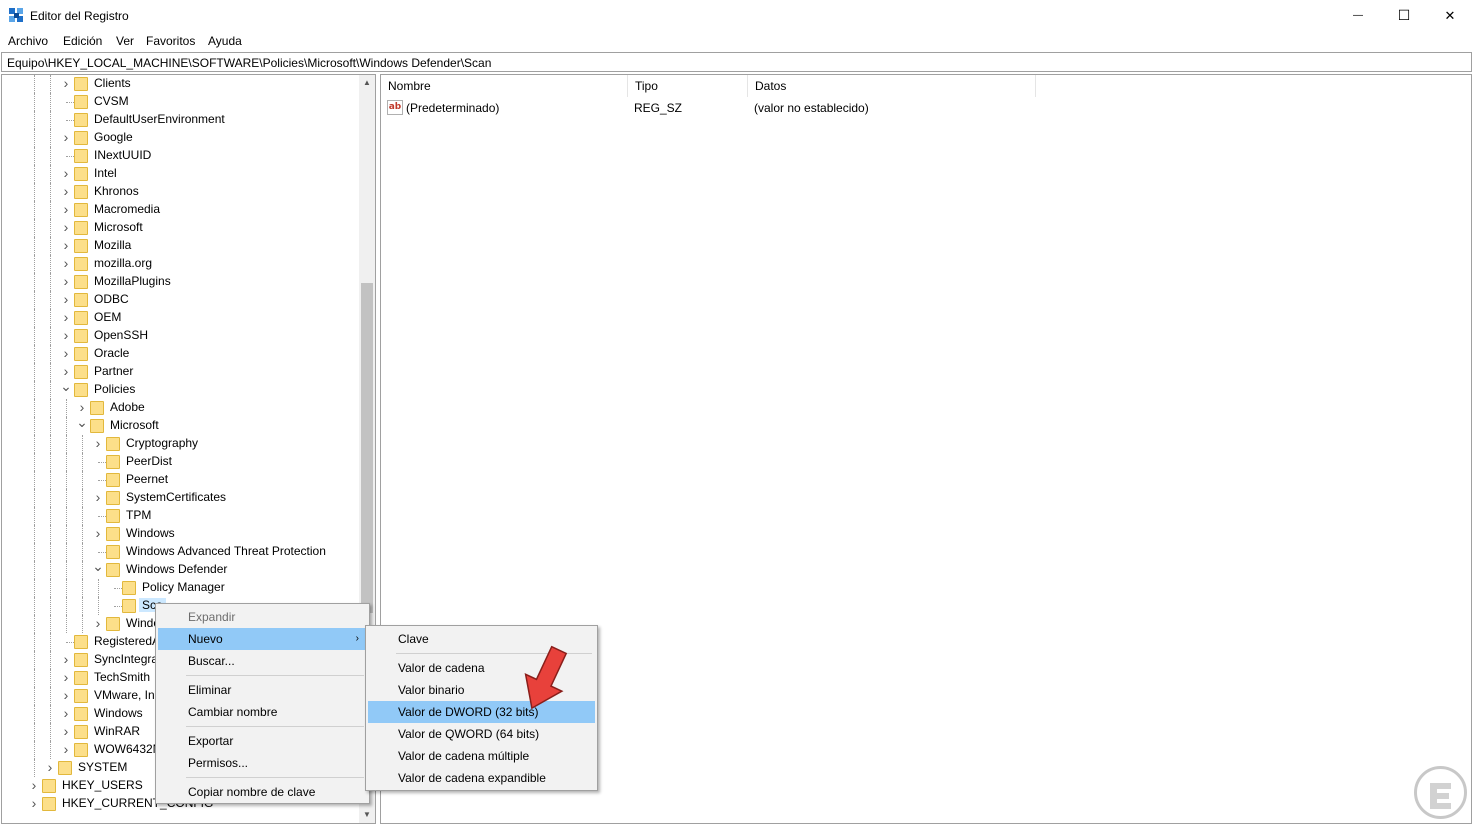 Image resolution: width=1473 pixels, height=825 pixels. Describe the element at coordinates (1404, 15) in the screenshot. I see `maximize-button: ☐` at that location.